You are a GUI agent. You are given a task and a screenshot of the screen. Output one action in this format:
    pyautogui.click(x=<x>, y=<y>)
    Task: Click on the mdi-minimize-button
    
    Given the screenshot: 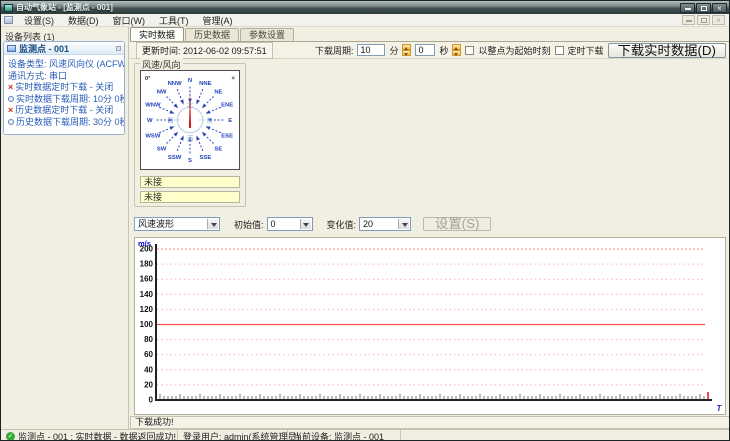 What is the action you would take?
    pyautogui.click(x=688, y=20)
    